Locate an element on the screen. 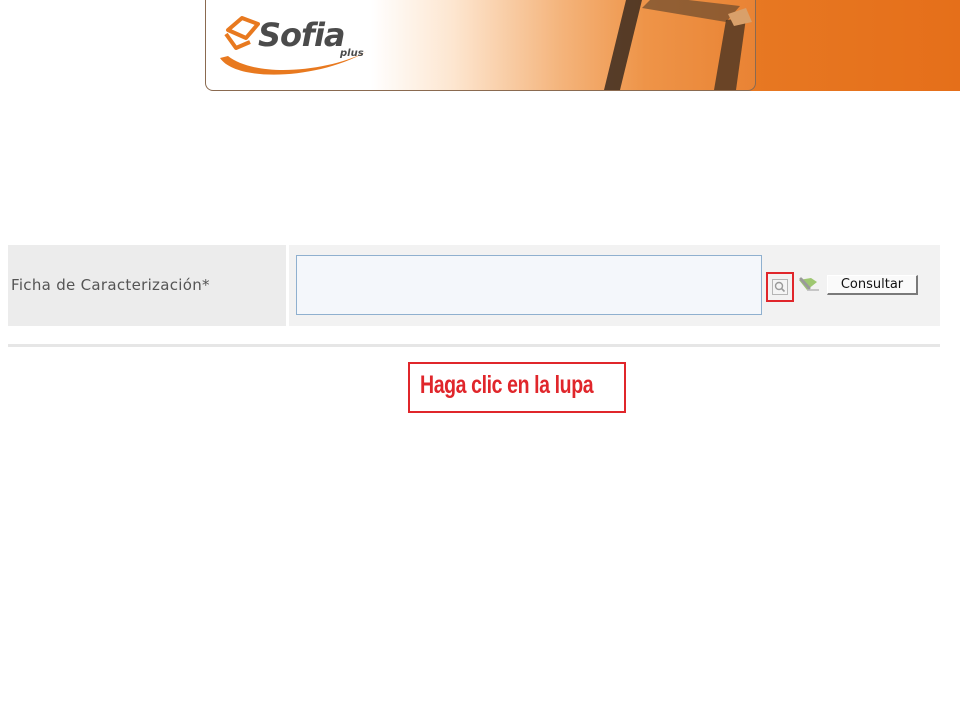  magnifier-icon is located at coordinates (780, 287).